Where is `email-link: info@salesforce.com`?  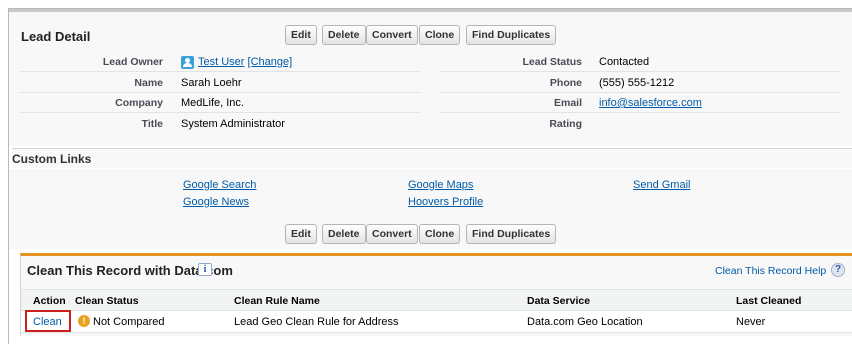
email-link: info@salesforce.com is located at coordinates (650, 103).